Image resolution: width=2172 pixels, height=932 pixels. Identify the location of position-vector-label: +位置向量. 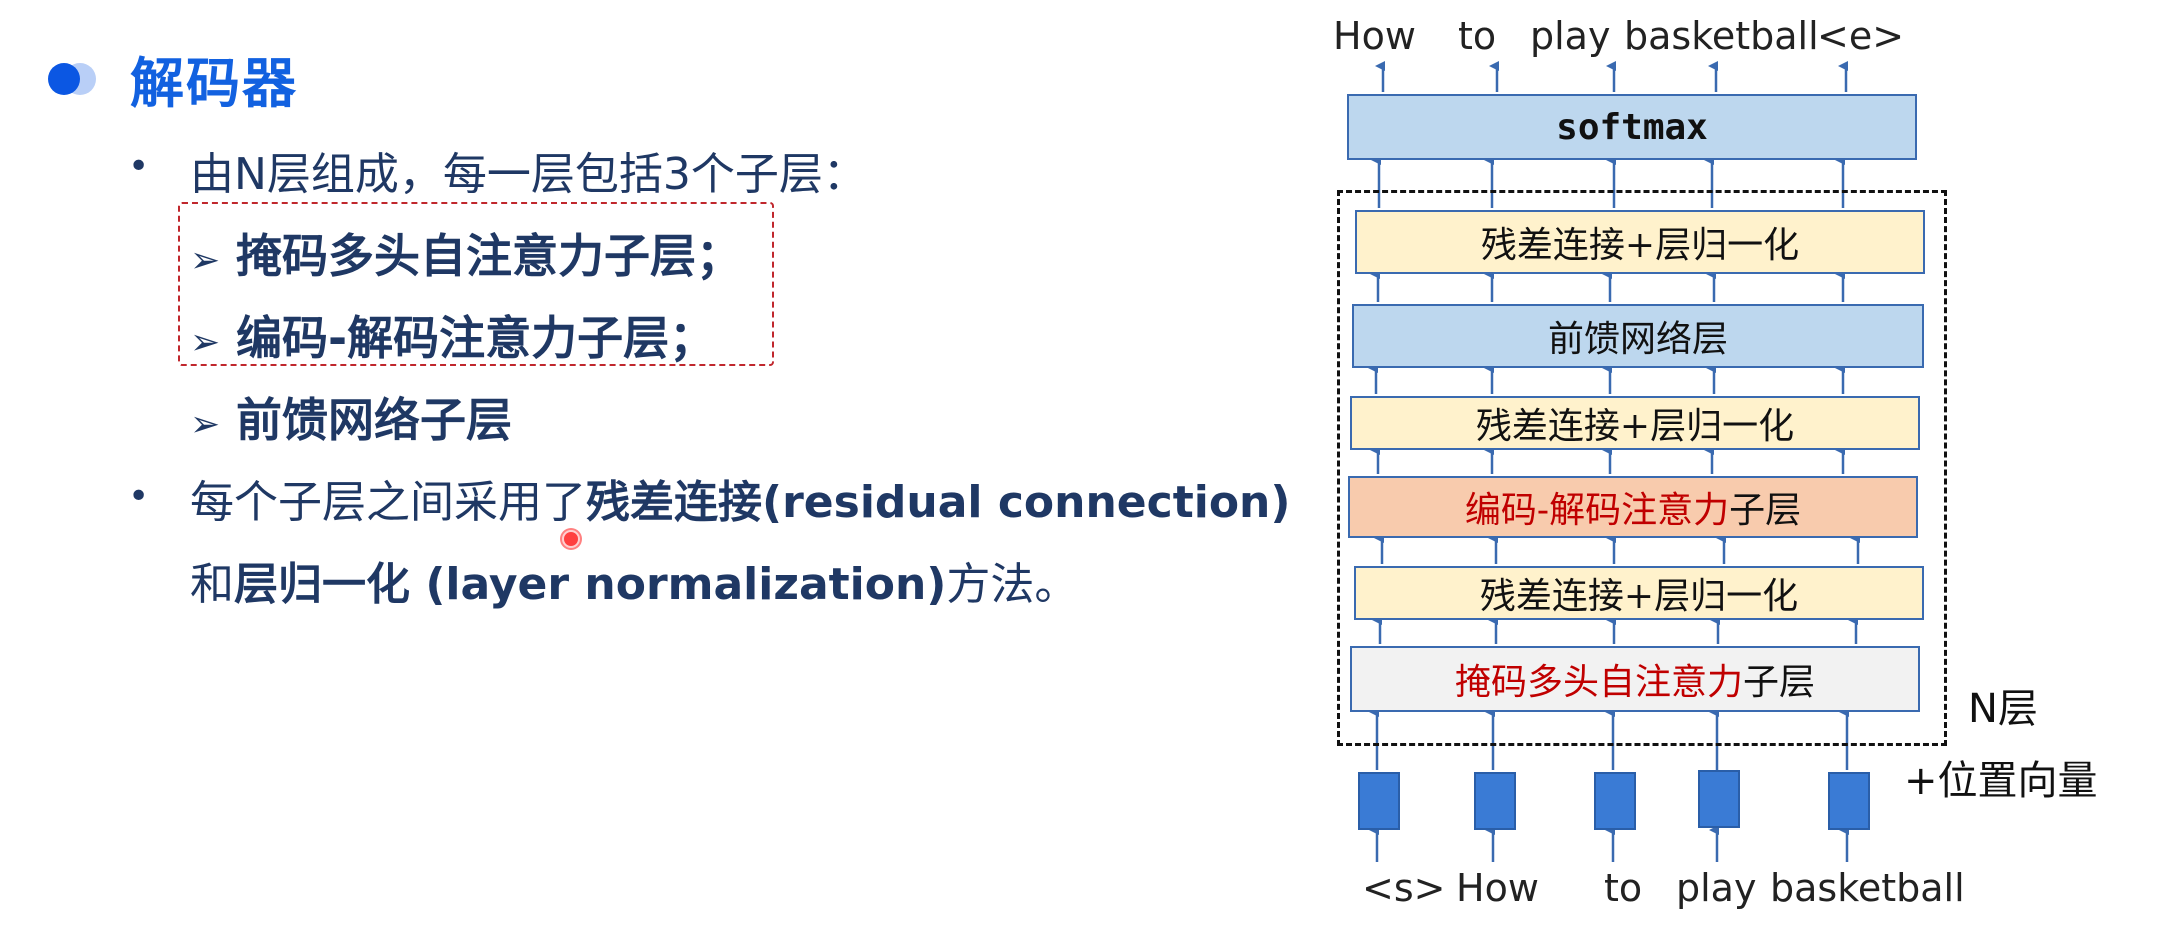
(2001, 781).